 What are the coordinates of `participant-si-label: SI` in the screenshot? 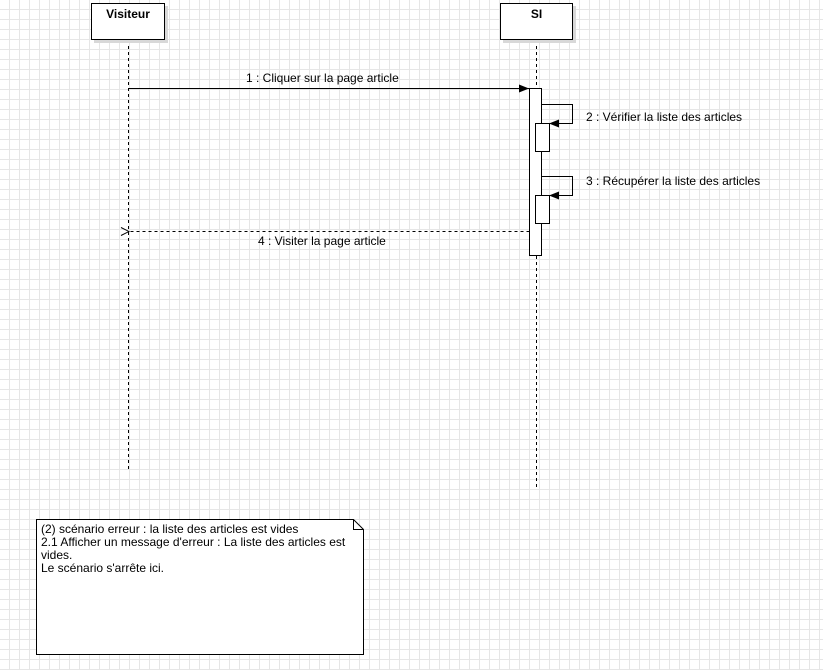 It's located at (536, 14).